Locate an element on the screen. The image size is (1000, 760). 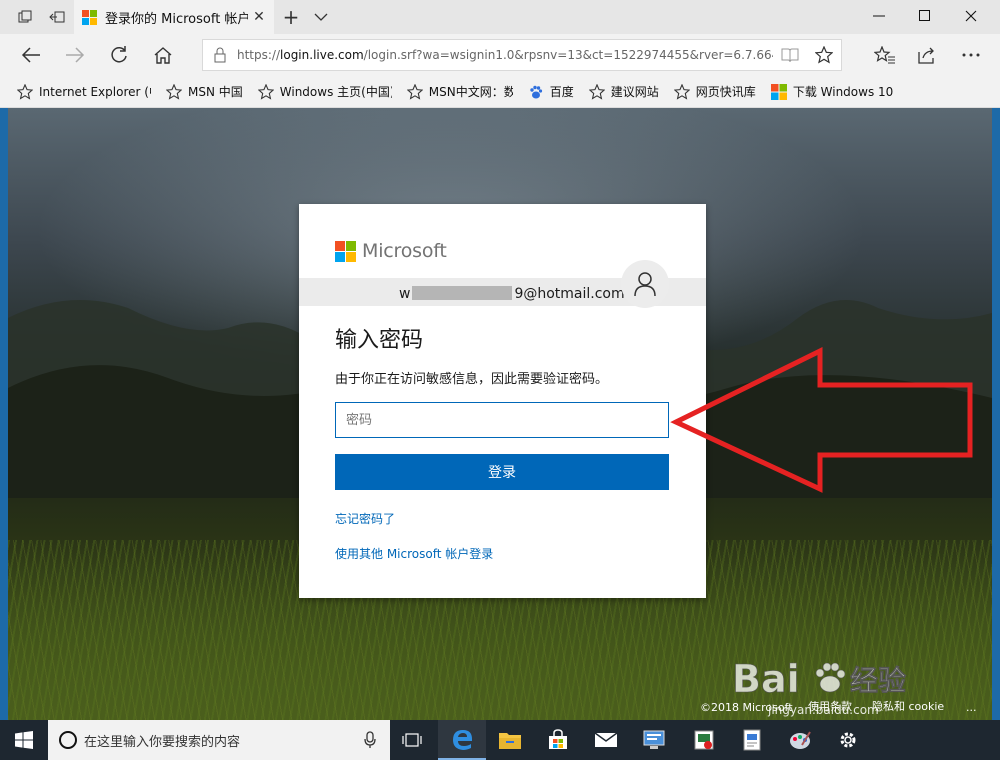
home-button is located at coordinates (163, 55).